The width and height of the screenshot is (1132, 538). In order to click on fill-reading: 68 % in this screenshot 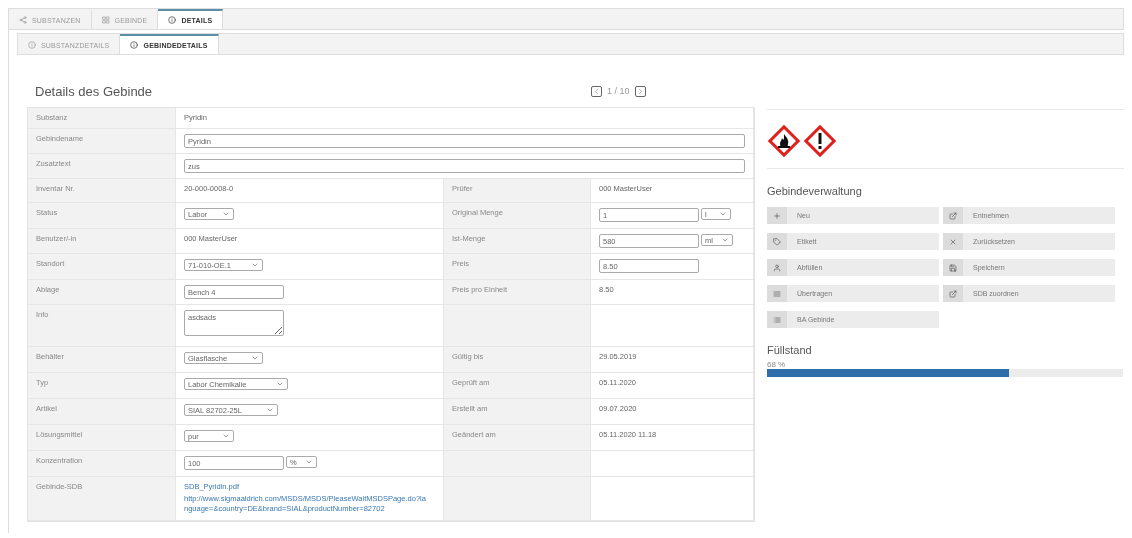, I will do `click(777, 364)`.